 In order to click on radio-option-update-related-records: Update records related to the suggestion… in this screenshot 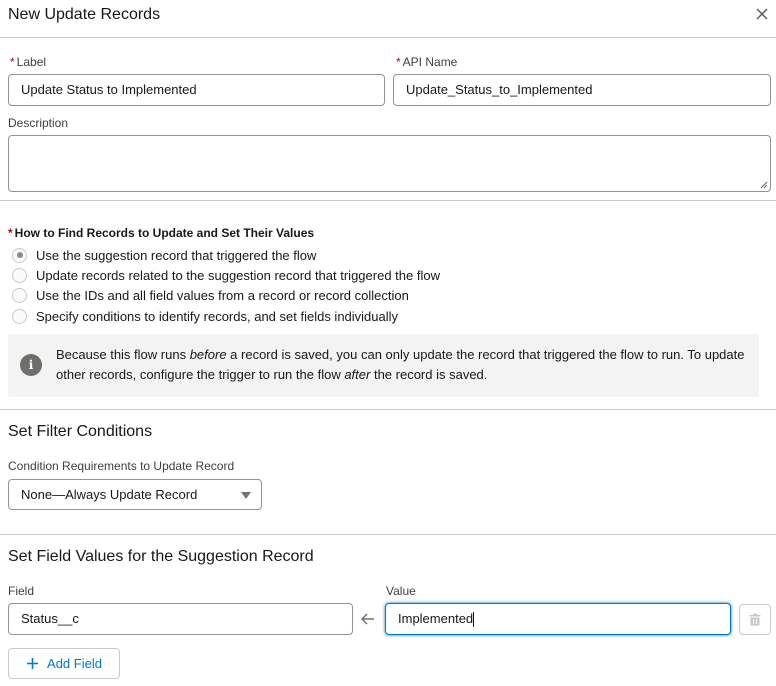, I will do `click(226, 275)`.